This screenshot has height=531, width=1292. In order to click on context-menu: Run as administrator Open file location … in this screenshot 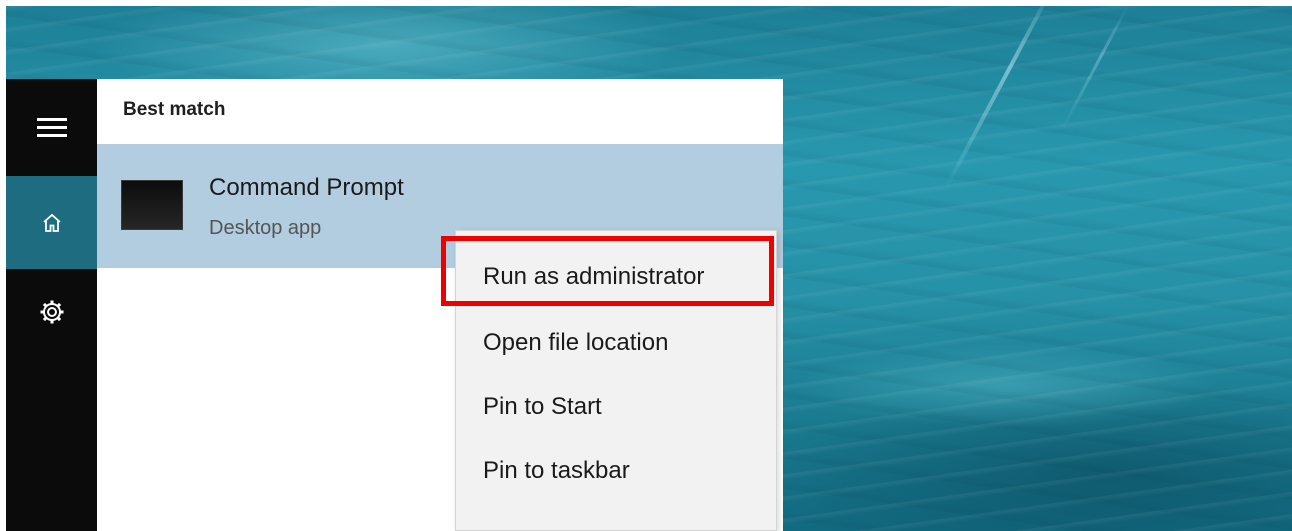, I will do `click(616, 380)`.